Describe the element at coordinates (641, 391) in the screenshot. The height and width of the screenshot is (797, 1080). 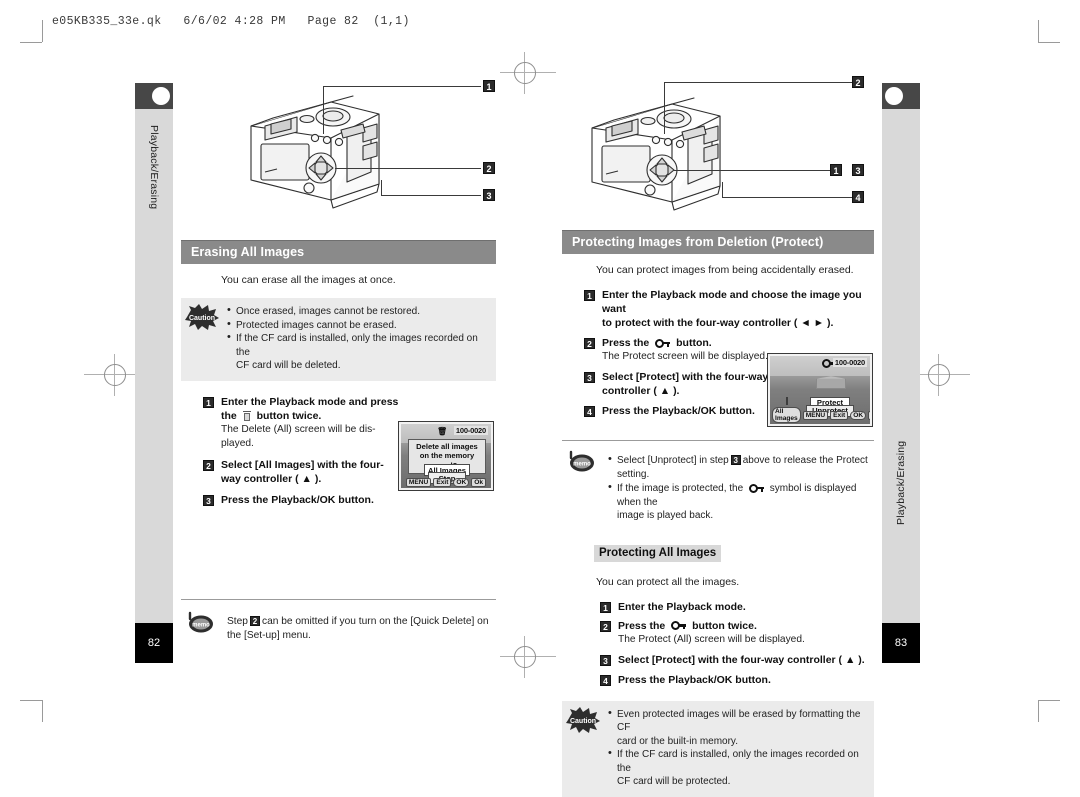
I see `step-text: controller ( ▲ ).` at that location.